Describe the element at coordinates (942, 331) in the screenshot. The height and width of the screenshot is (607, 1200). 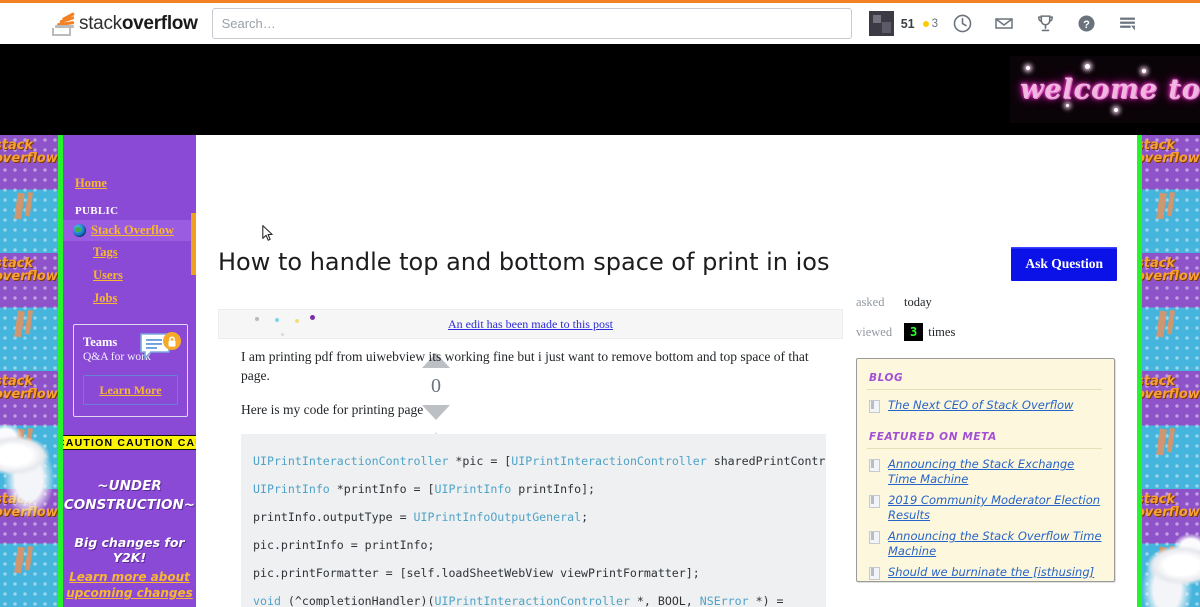
I see `viewed-suffix: times` at that location.